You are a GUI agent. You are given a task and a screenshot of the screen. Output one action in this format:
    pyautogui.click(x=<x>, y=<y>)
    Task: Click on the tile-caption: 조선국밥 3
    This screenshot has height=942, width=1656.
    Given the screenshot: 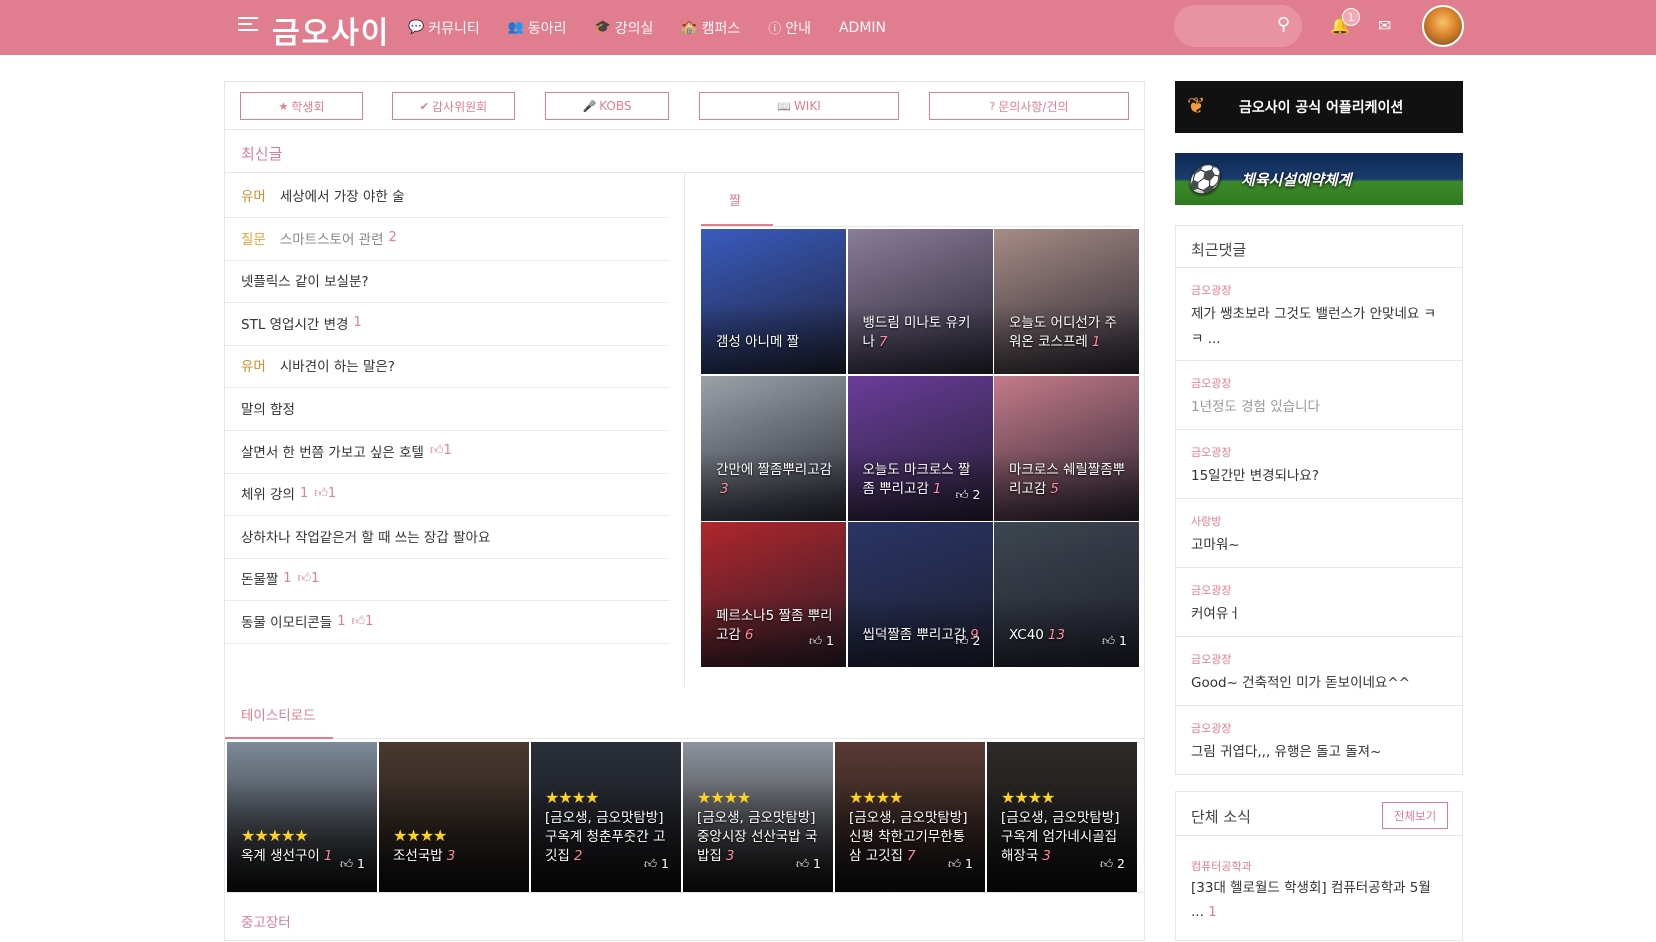 What is the action you would take?
    pyautogui.click(x=456, y=856)
    